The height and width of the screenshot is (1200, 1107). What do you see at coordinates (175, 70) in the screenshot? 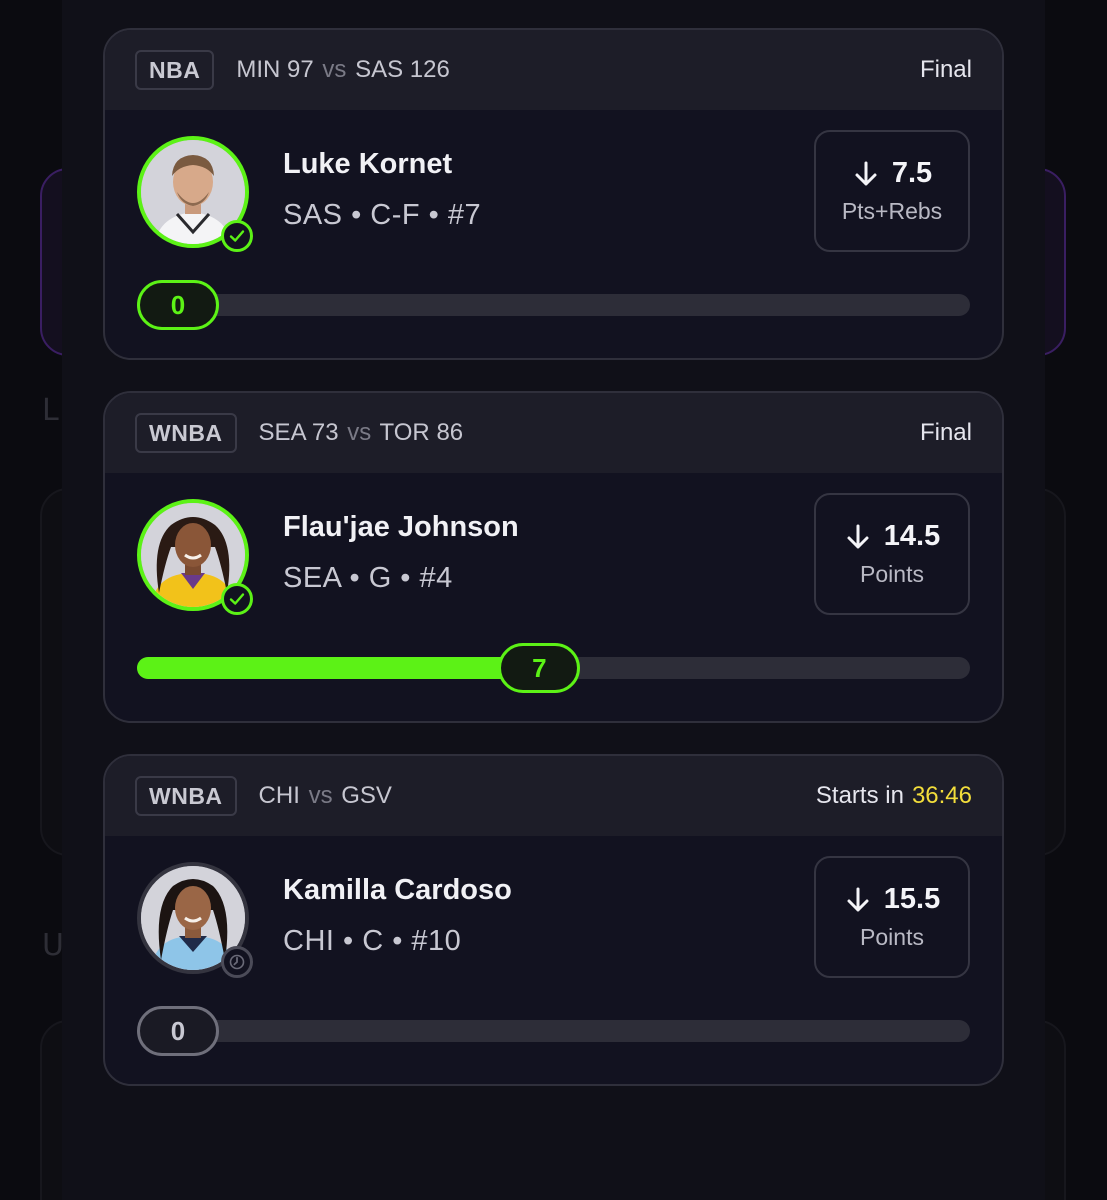
I see `league-badge: NBA` at bounding box center [175, 70].